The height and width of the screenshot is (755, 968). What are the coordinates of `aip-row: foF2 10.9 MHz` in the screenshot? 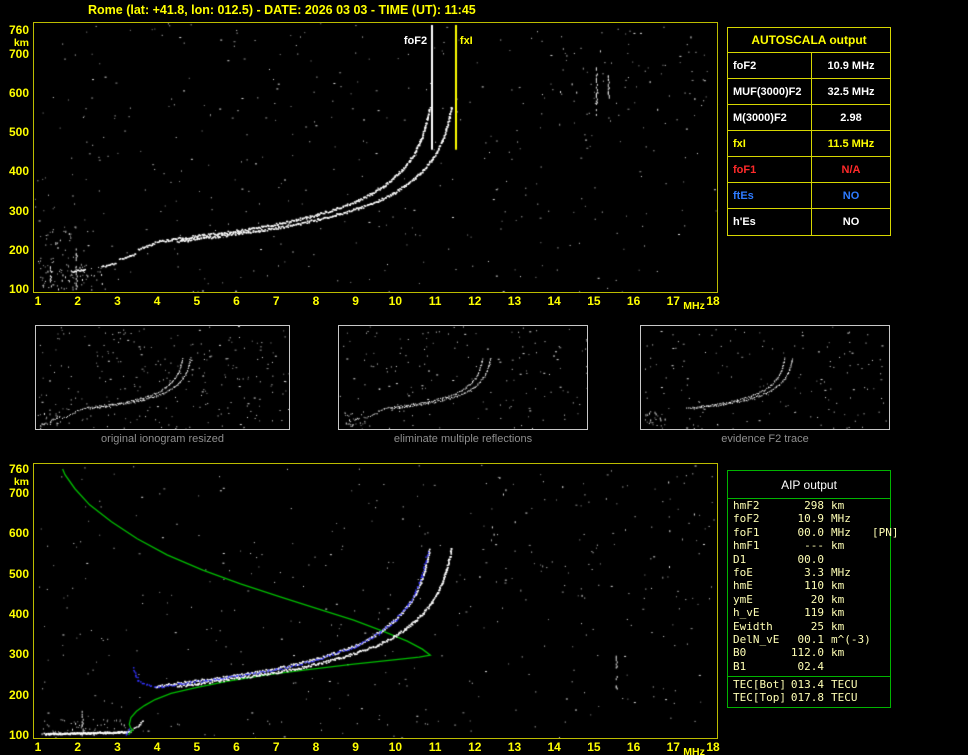 It's located at (809, 518).